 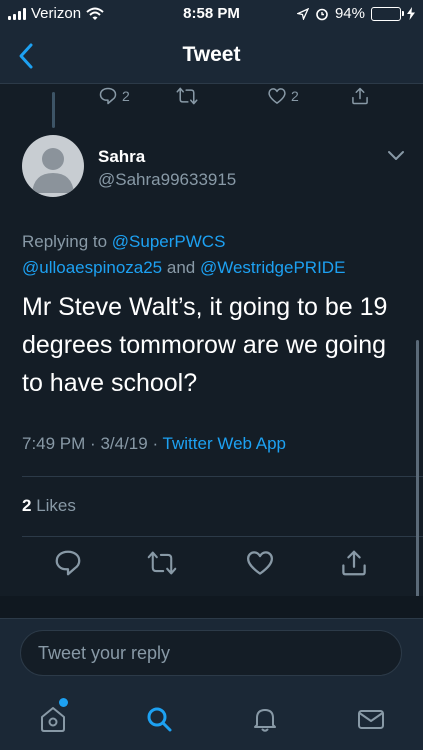 What do you see at coordinates (211, 607) in the screenshot?
I see `section-gap` at bounding box center [211, 607].